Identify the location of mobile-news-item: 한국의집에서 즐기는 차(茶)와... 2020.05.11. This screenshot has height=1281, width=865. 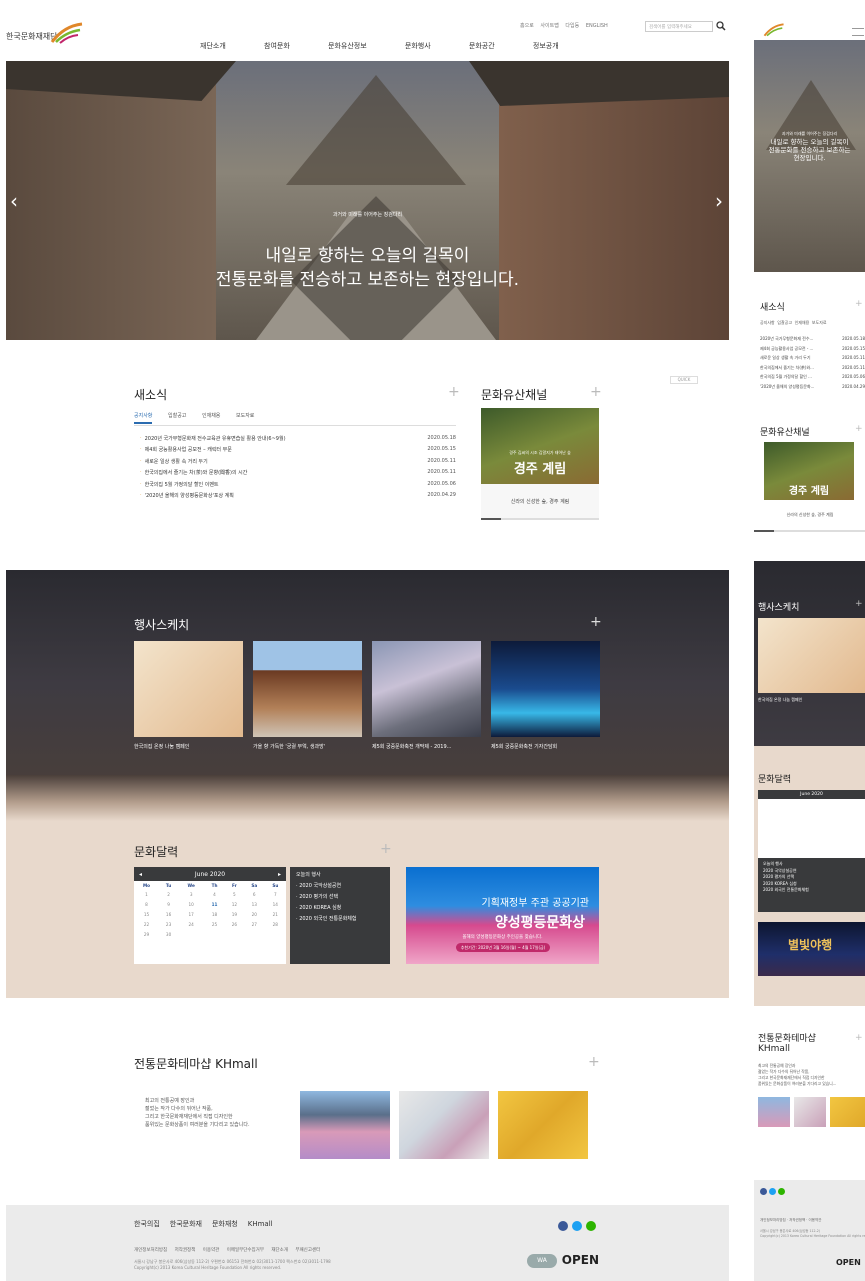
(812, 370).